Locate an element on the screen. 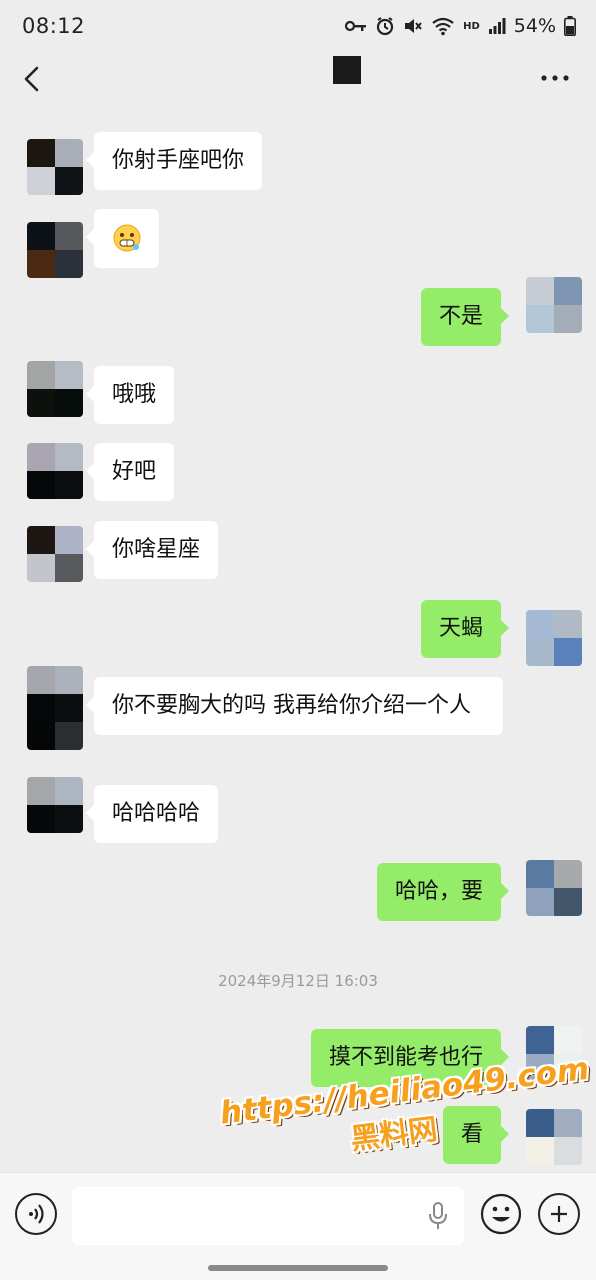 This screenshot has width=596, height=1280. back-button is located at coordinates (33, 79).